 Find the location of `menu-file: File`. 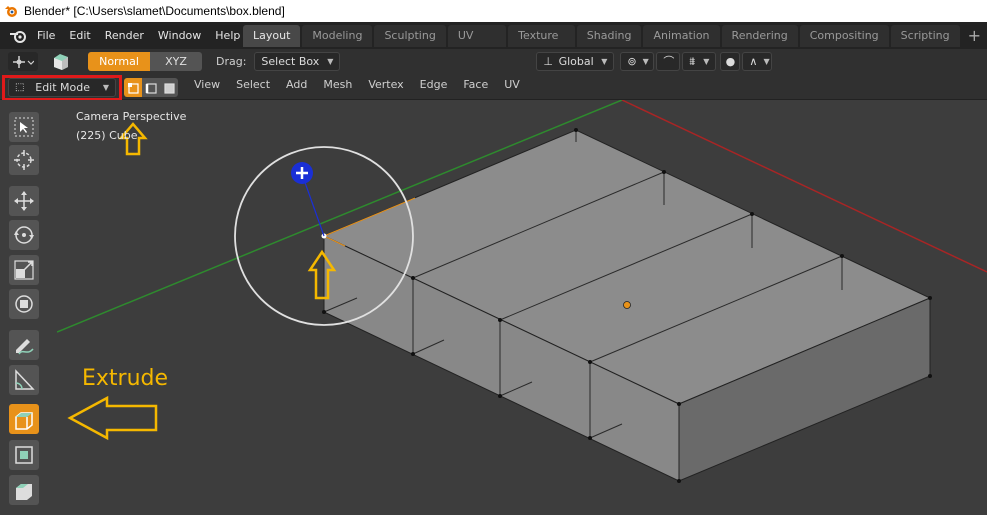

menu-file: File is located at coordinates (46, 36).